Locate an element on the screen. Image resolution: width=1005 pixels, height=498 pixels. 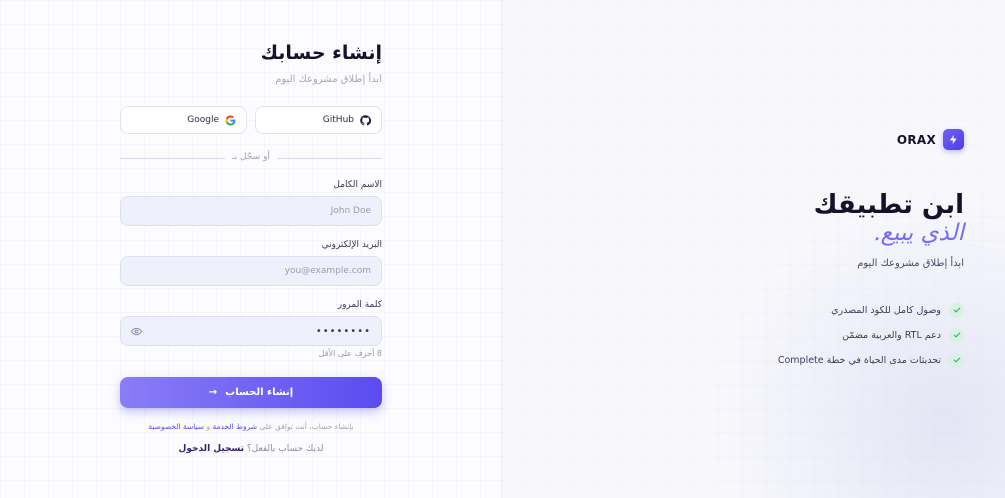
email-label: البريد الإلكتروني is located at coordinates (351, 245).